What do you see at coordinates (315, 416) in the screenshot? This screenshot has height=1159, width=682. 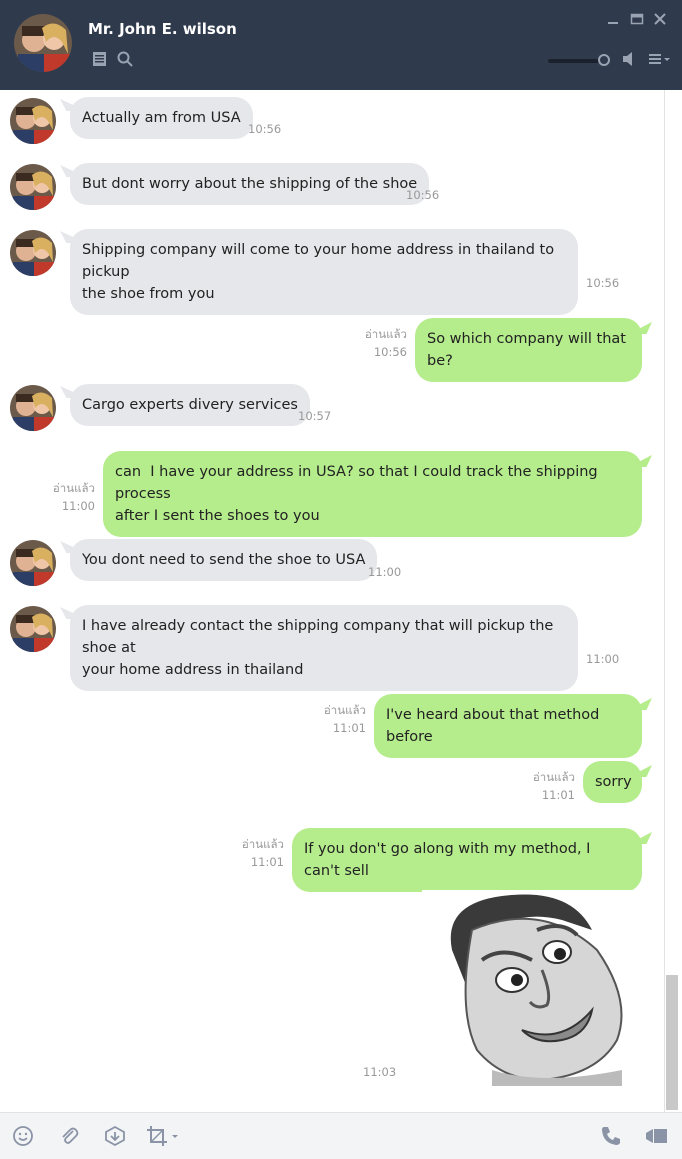 I see `message-time: 10:57` at bounding box center [315, 416].